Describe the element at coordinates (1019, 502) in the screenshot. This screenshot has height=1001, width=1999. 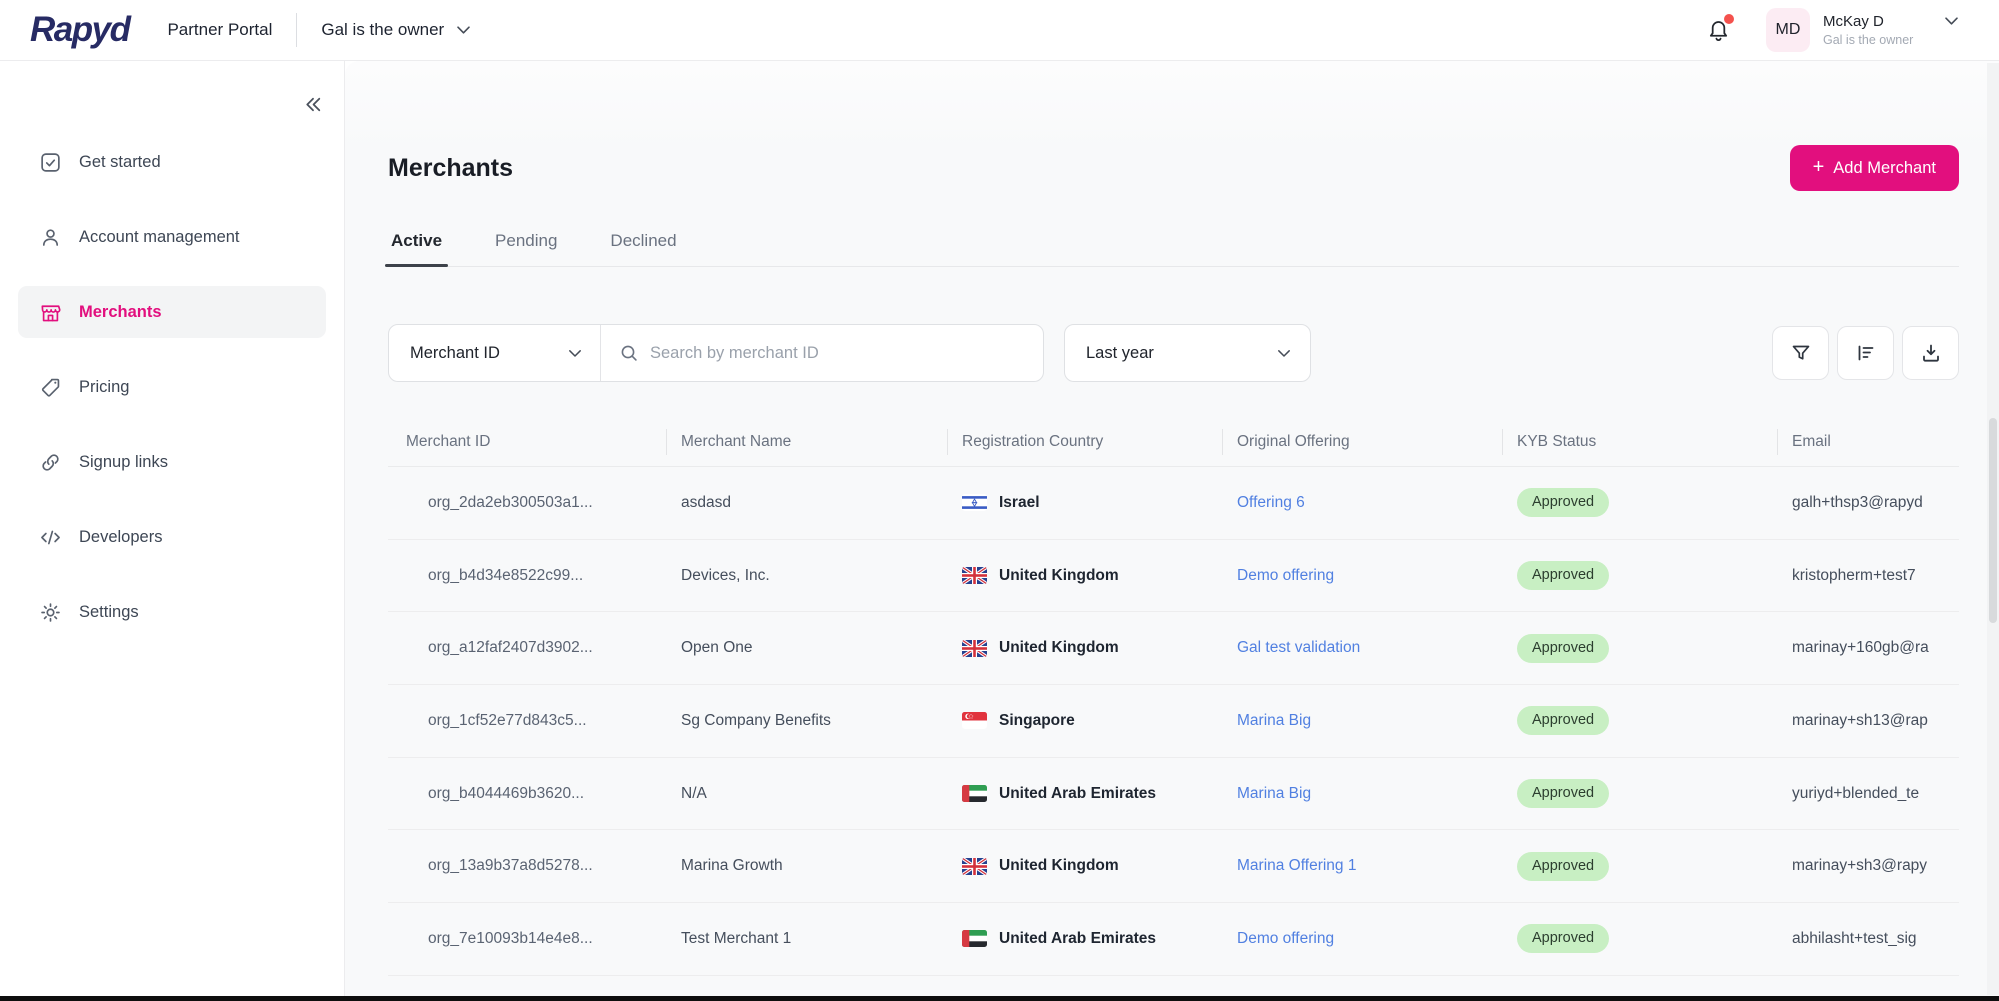
I see `country-name: Israel` at that location.